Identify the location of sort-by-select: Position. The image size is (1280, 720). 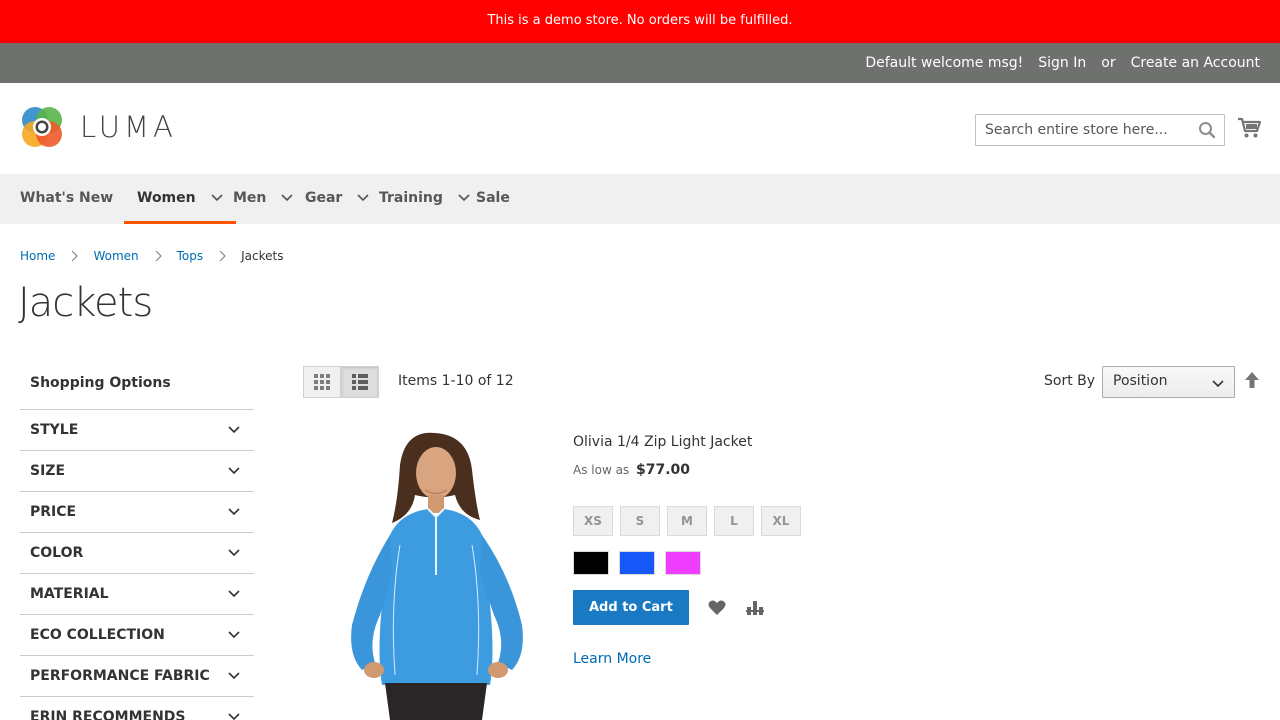
(1168, 382).